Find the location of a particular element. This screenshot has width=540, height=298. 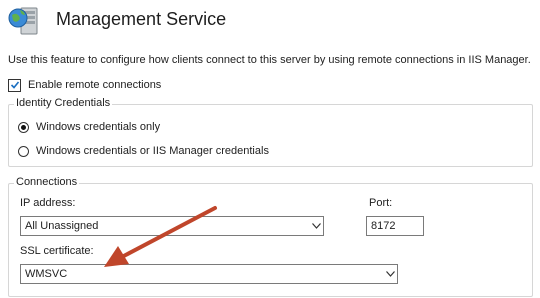

ssl-certificate-select: WMSVC is located at coordinates (209, 274).